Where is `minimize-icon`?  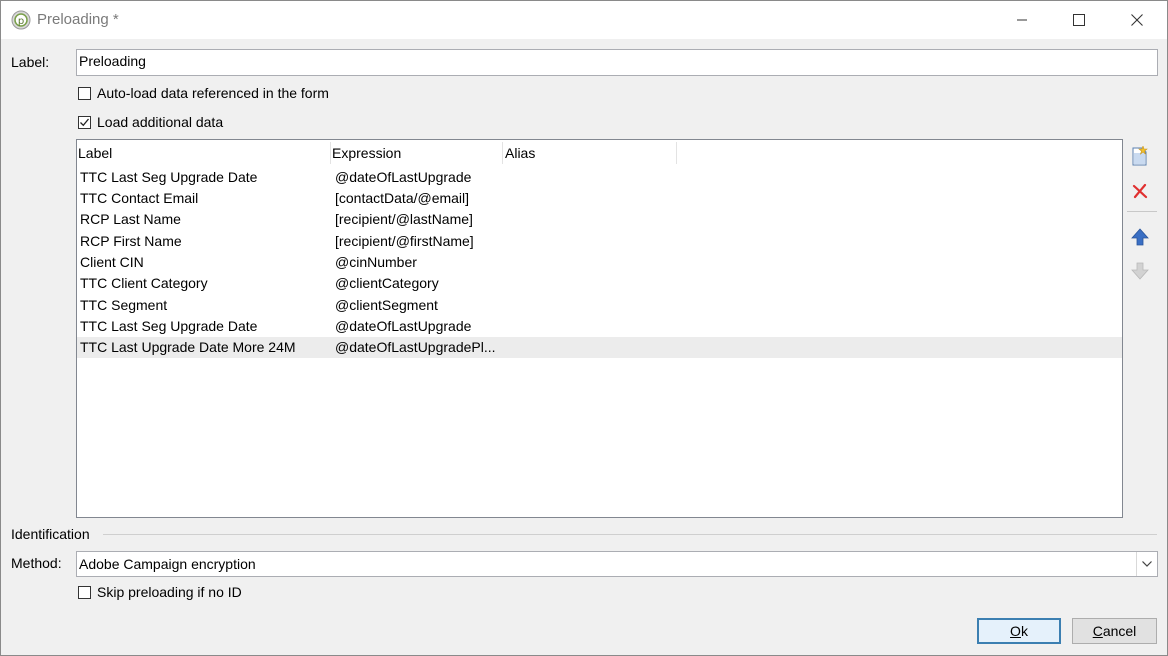 minimize-icon is located at coordinates (1022, 20).